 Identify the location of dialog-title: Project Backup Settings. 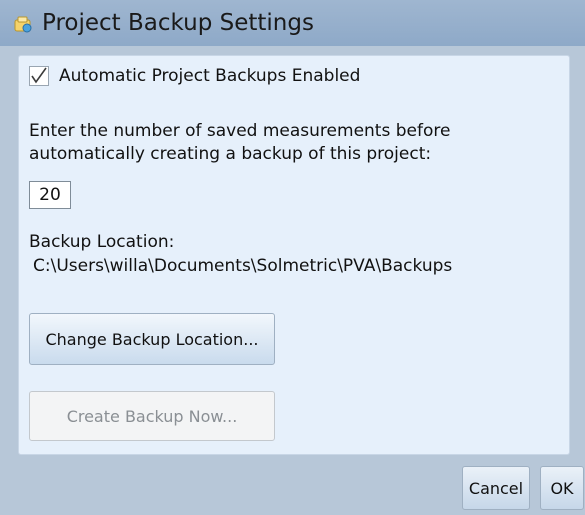
(178, 23).